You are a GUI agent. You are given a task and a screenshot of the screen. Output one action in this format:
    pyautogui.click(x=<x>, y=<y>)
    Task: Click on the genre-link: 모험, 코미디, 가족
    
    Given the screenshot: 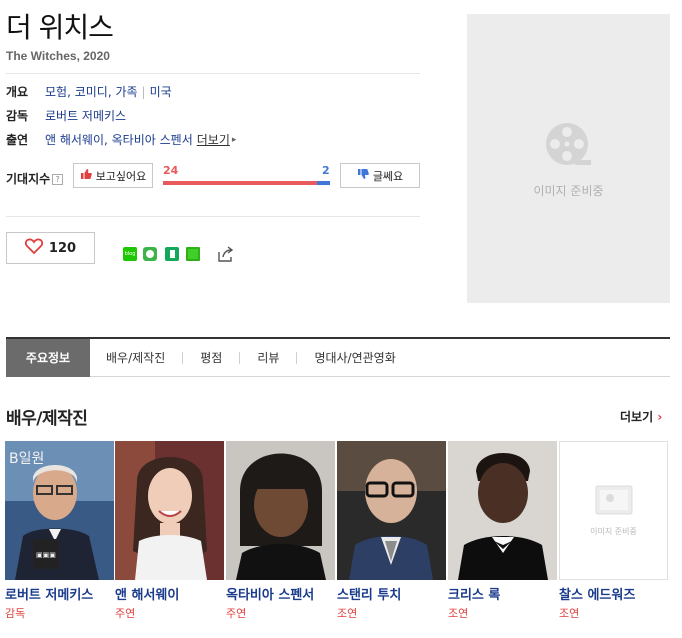 What is the action you would take?
    pyautogui.click(x=91, y=91)
    